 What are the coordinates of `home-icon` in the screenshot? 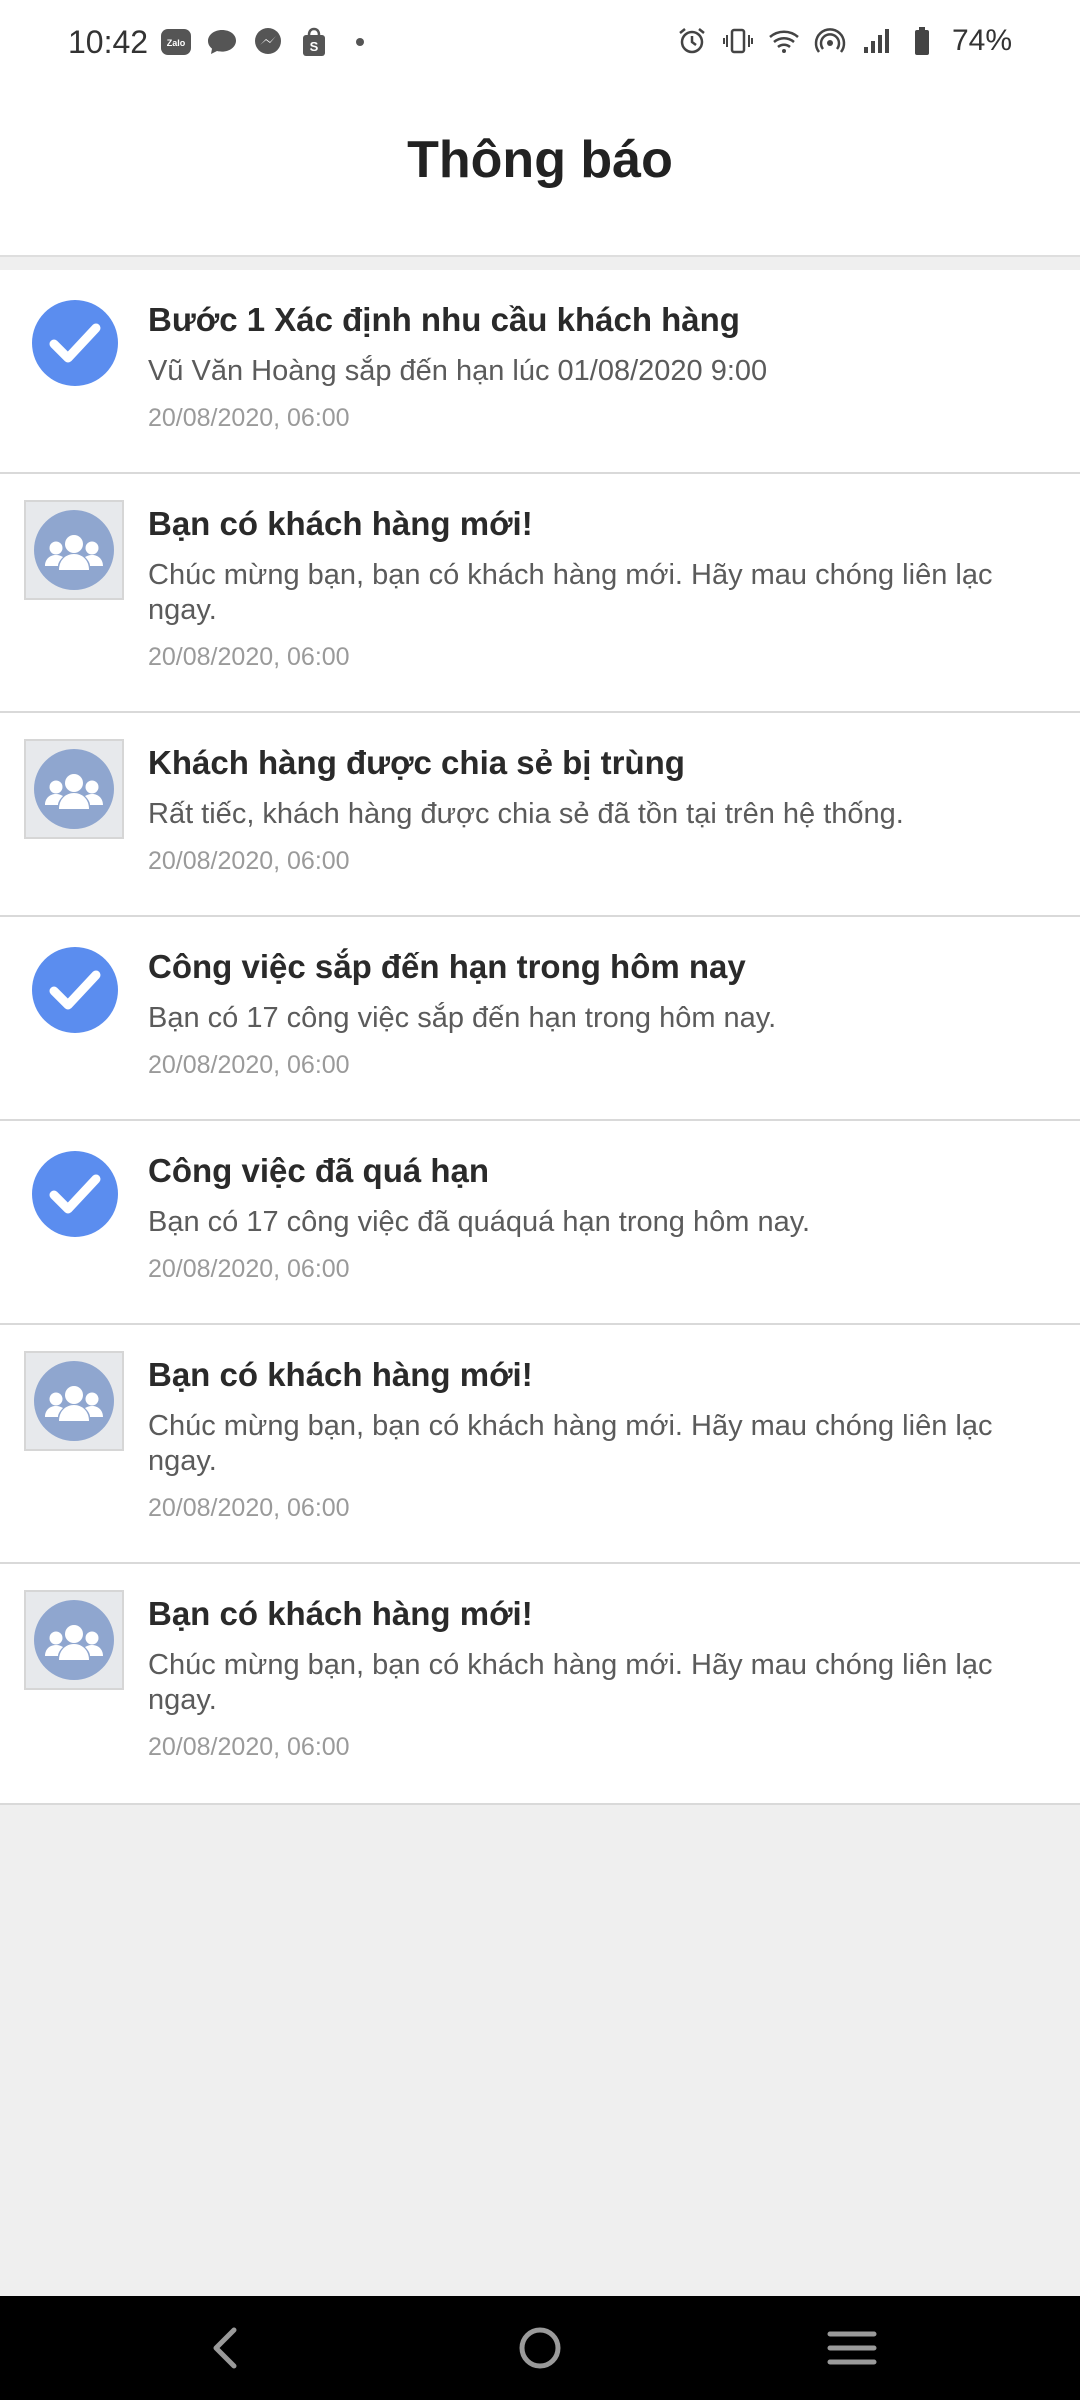 It's located at (540, 2348).